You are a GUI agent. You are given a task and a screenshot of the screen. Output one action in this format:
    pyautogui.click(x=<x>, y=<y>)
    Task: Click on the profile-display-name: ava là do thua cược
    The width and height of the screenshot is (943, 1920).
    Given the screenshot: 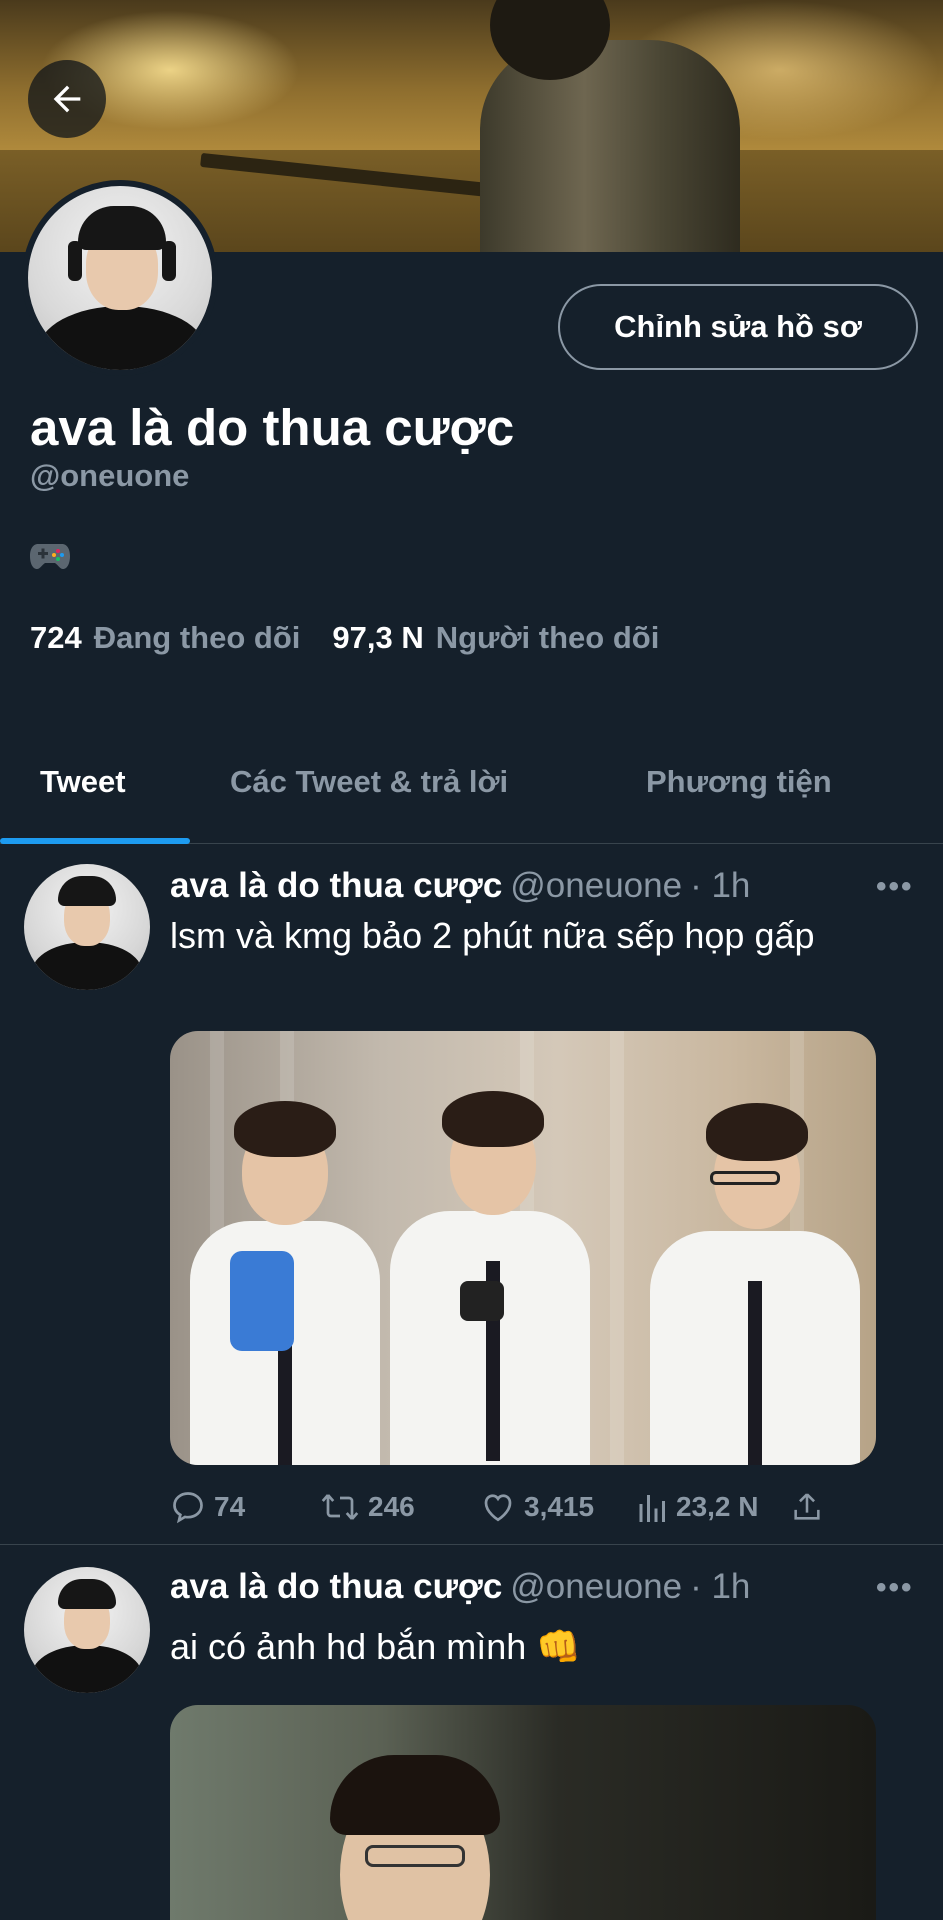 What is the action you would take?
    pyautogui.click(x=272, y=427)
    